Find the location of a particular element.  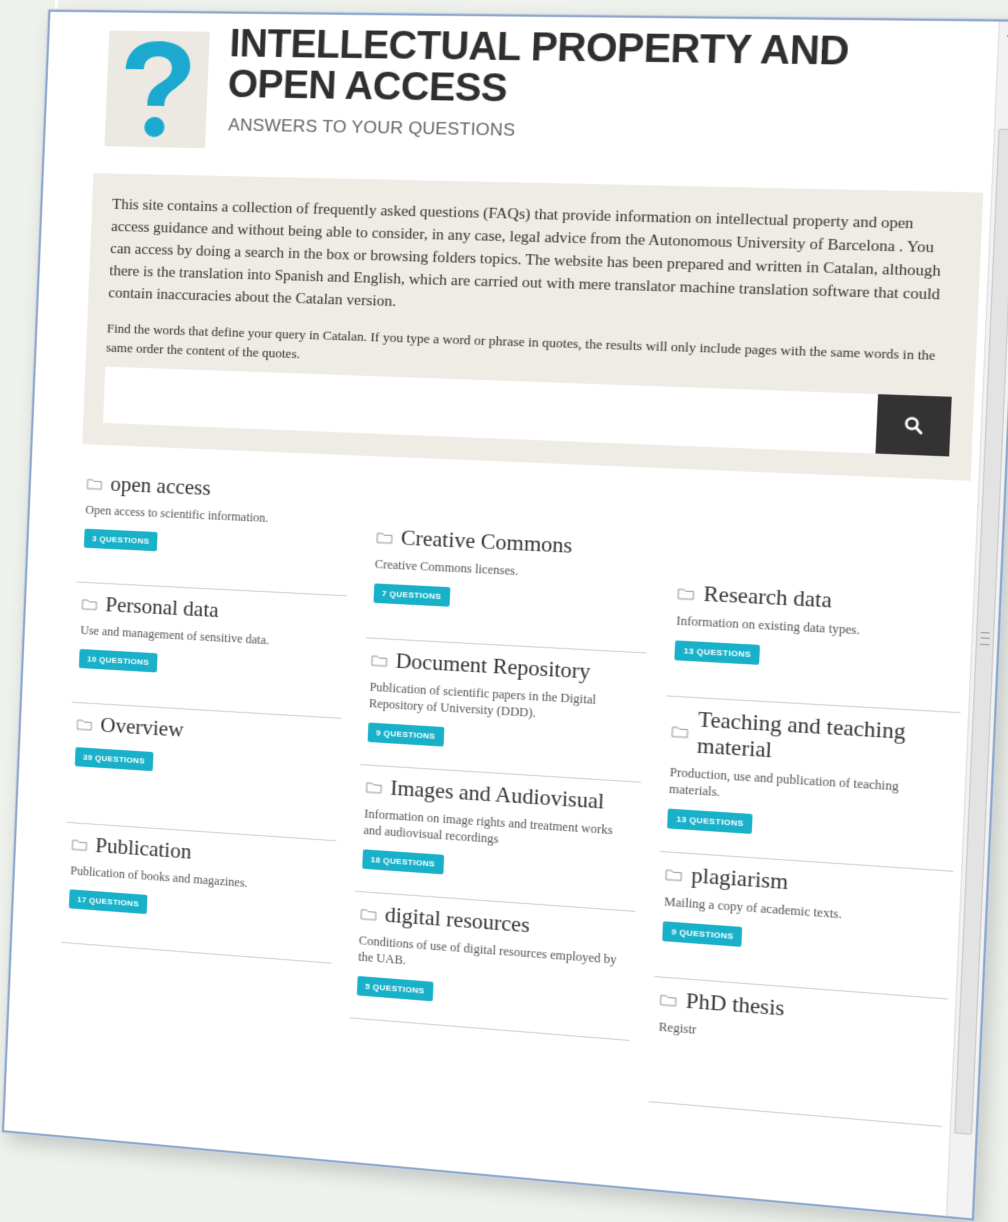

category-title: Personal data is located at coordinates (162, 607).